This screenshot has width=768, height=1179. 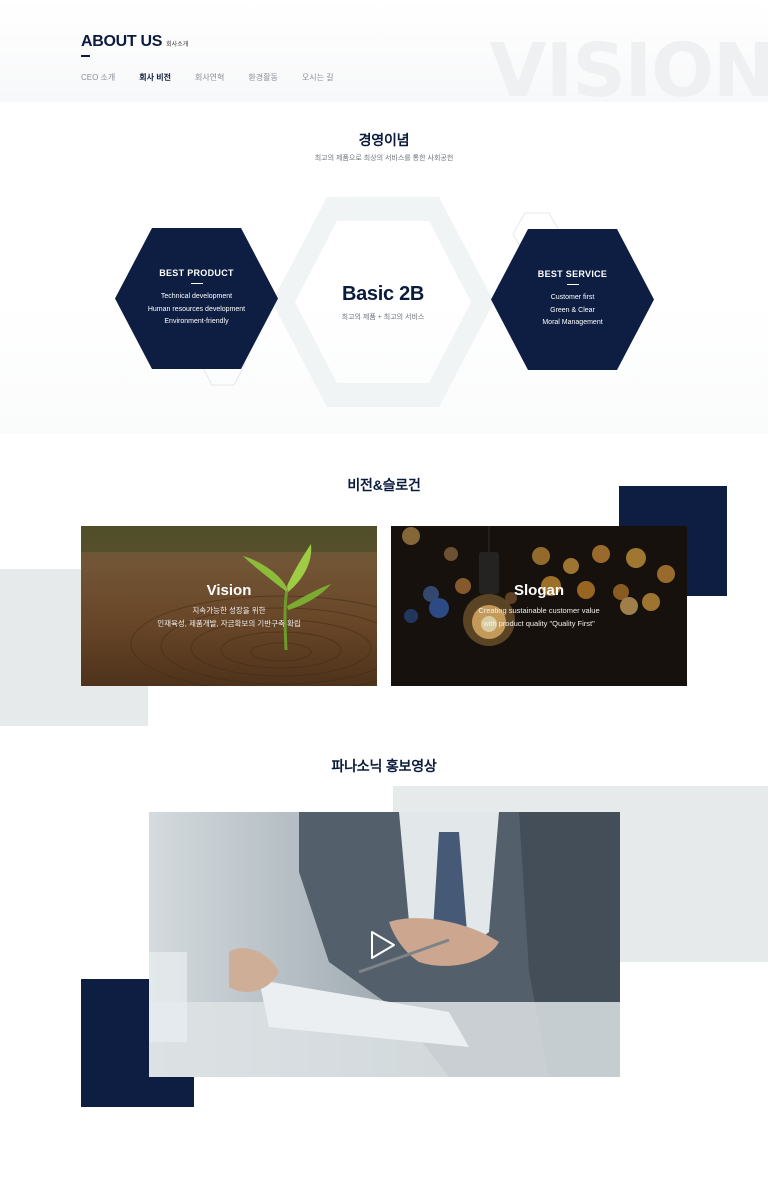 I want to click on philosophy-subtitle: 최고의 제품으로 최상의 서비스를 통한 사회공헌, so click(x=384, y=158).